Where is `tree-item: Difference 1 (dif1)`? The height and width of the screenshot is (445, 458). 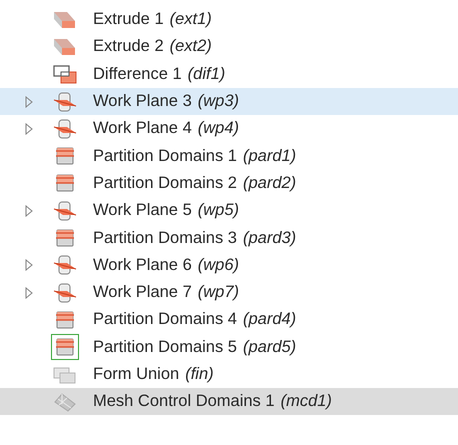
tree-item: Difference 1 (dif1) is located at coordinates (229, 74).